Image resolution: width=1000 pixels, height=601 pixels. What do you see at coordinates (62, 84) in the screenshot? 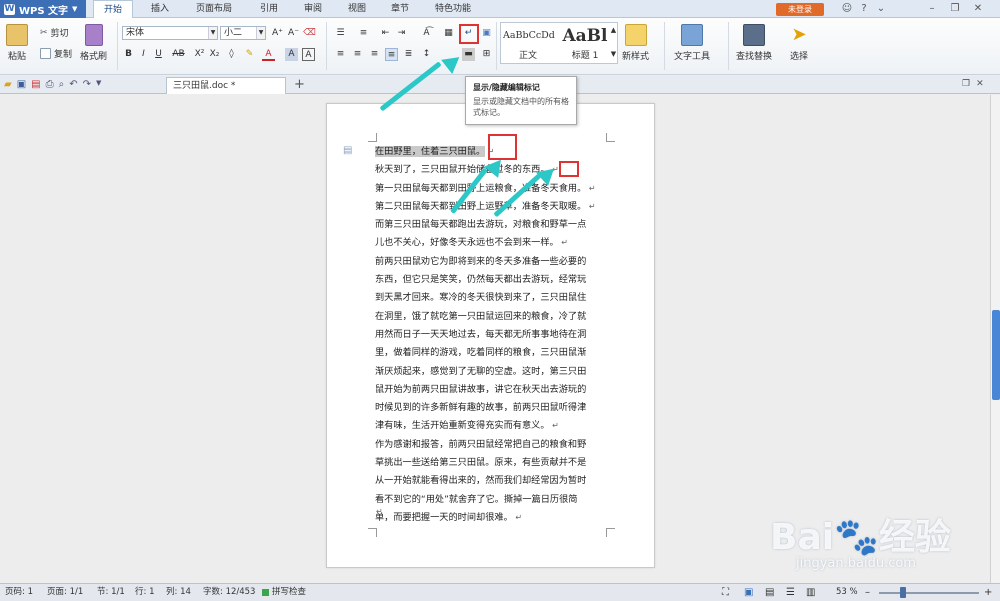
I see `print-preview-icon: ⌕` at bounding box center [62, 84].